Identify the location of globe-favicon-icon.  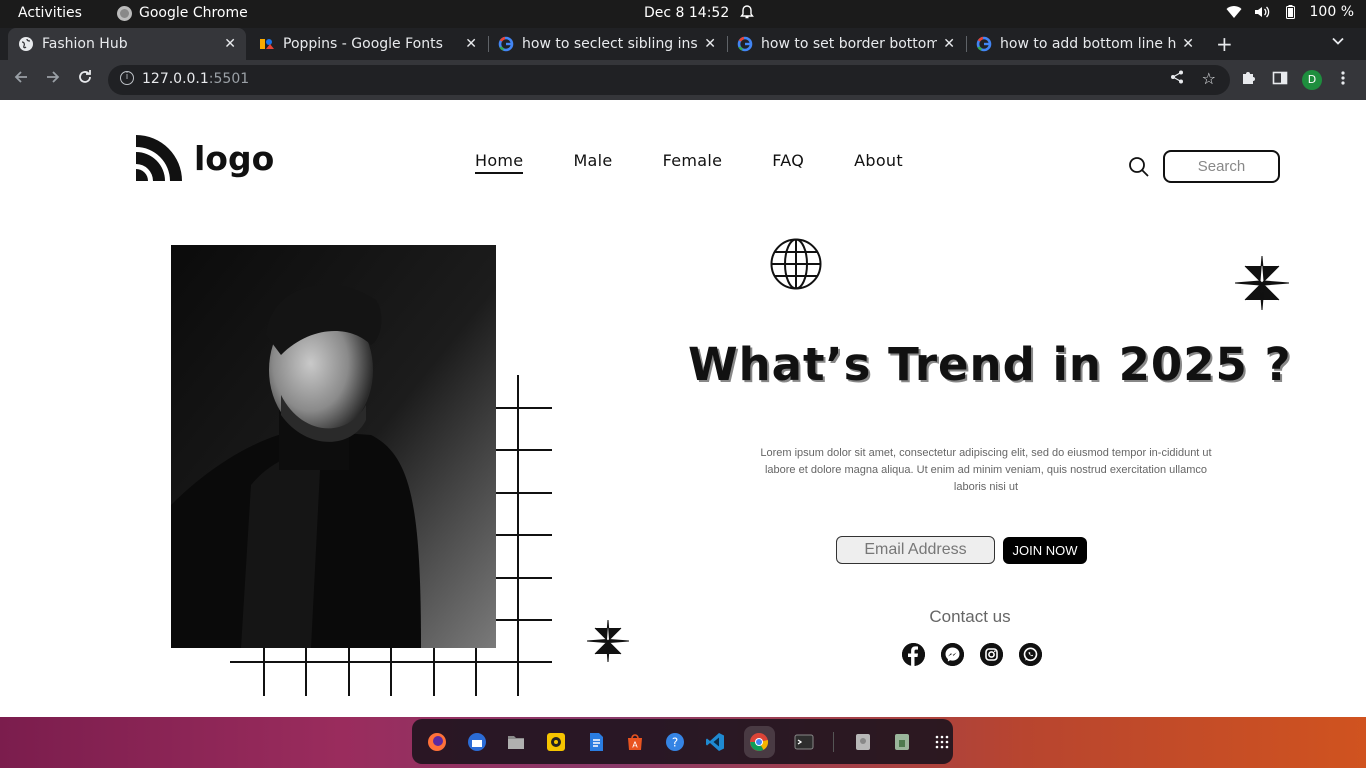
(26, 44).